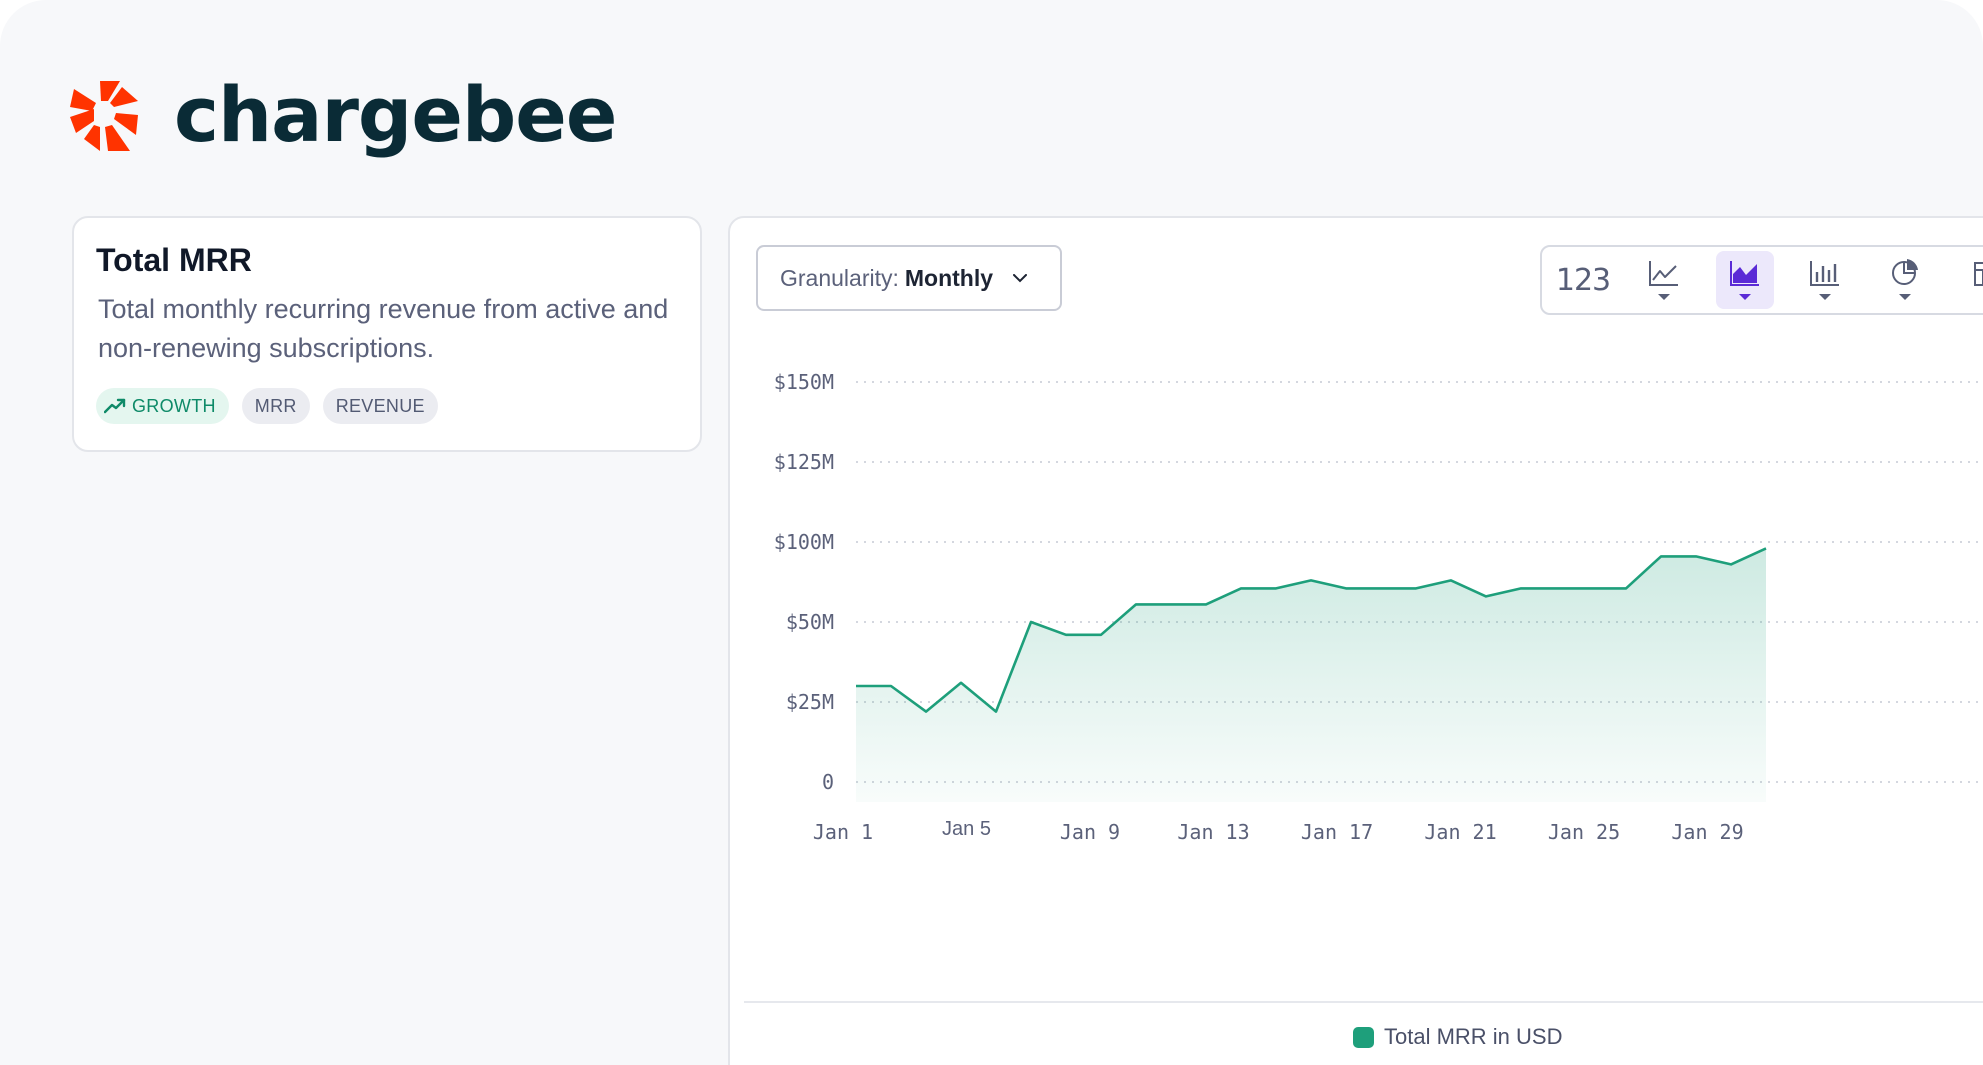  I want to click on x-tick-label: Jan 17, so click(1337, 832).